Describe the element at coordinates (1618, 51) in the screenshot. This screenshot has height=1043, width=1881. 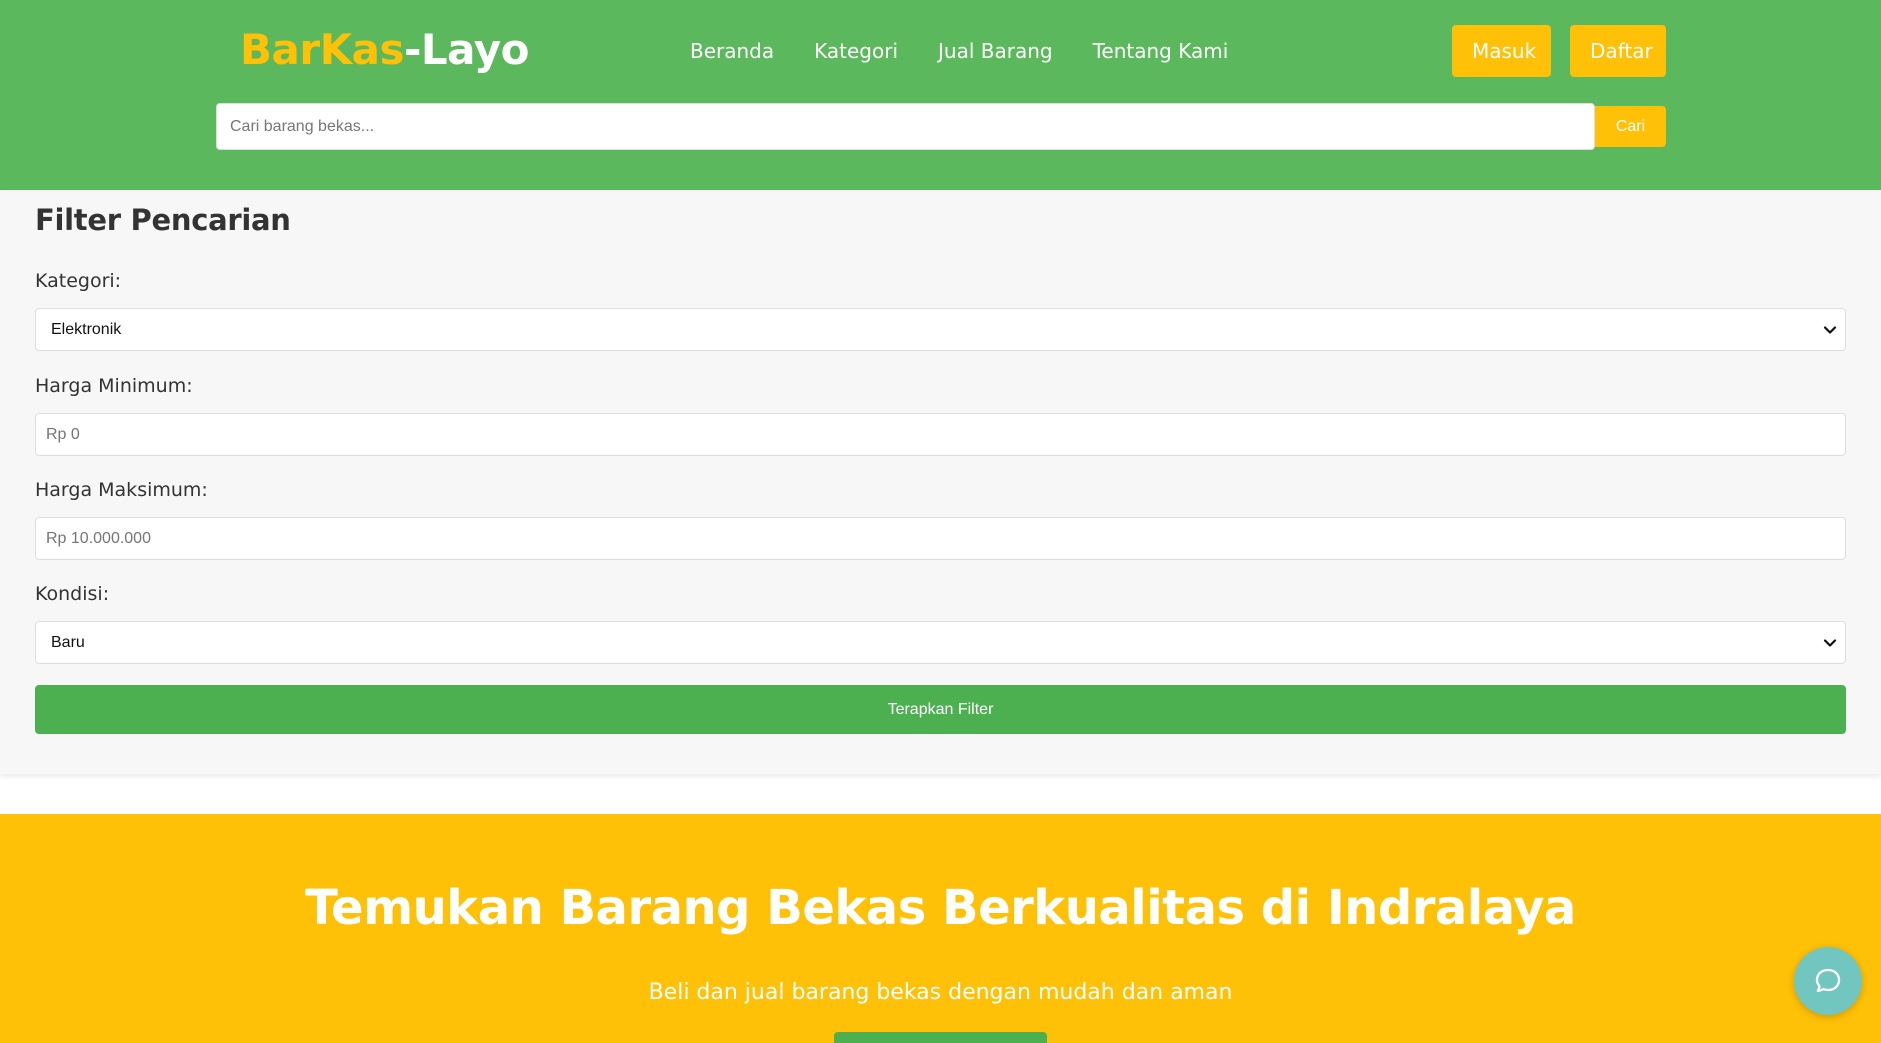
I see `register-button: Daftar` at that location.